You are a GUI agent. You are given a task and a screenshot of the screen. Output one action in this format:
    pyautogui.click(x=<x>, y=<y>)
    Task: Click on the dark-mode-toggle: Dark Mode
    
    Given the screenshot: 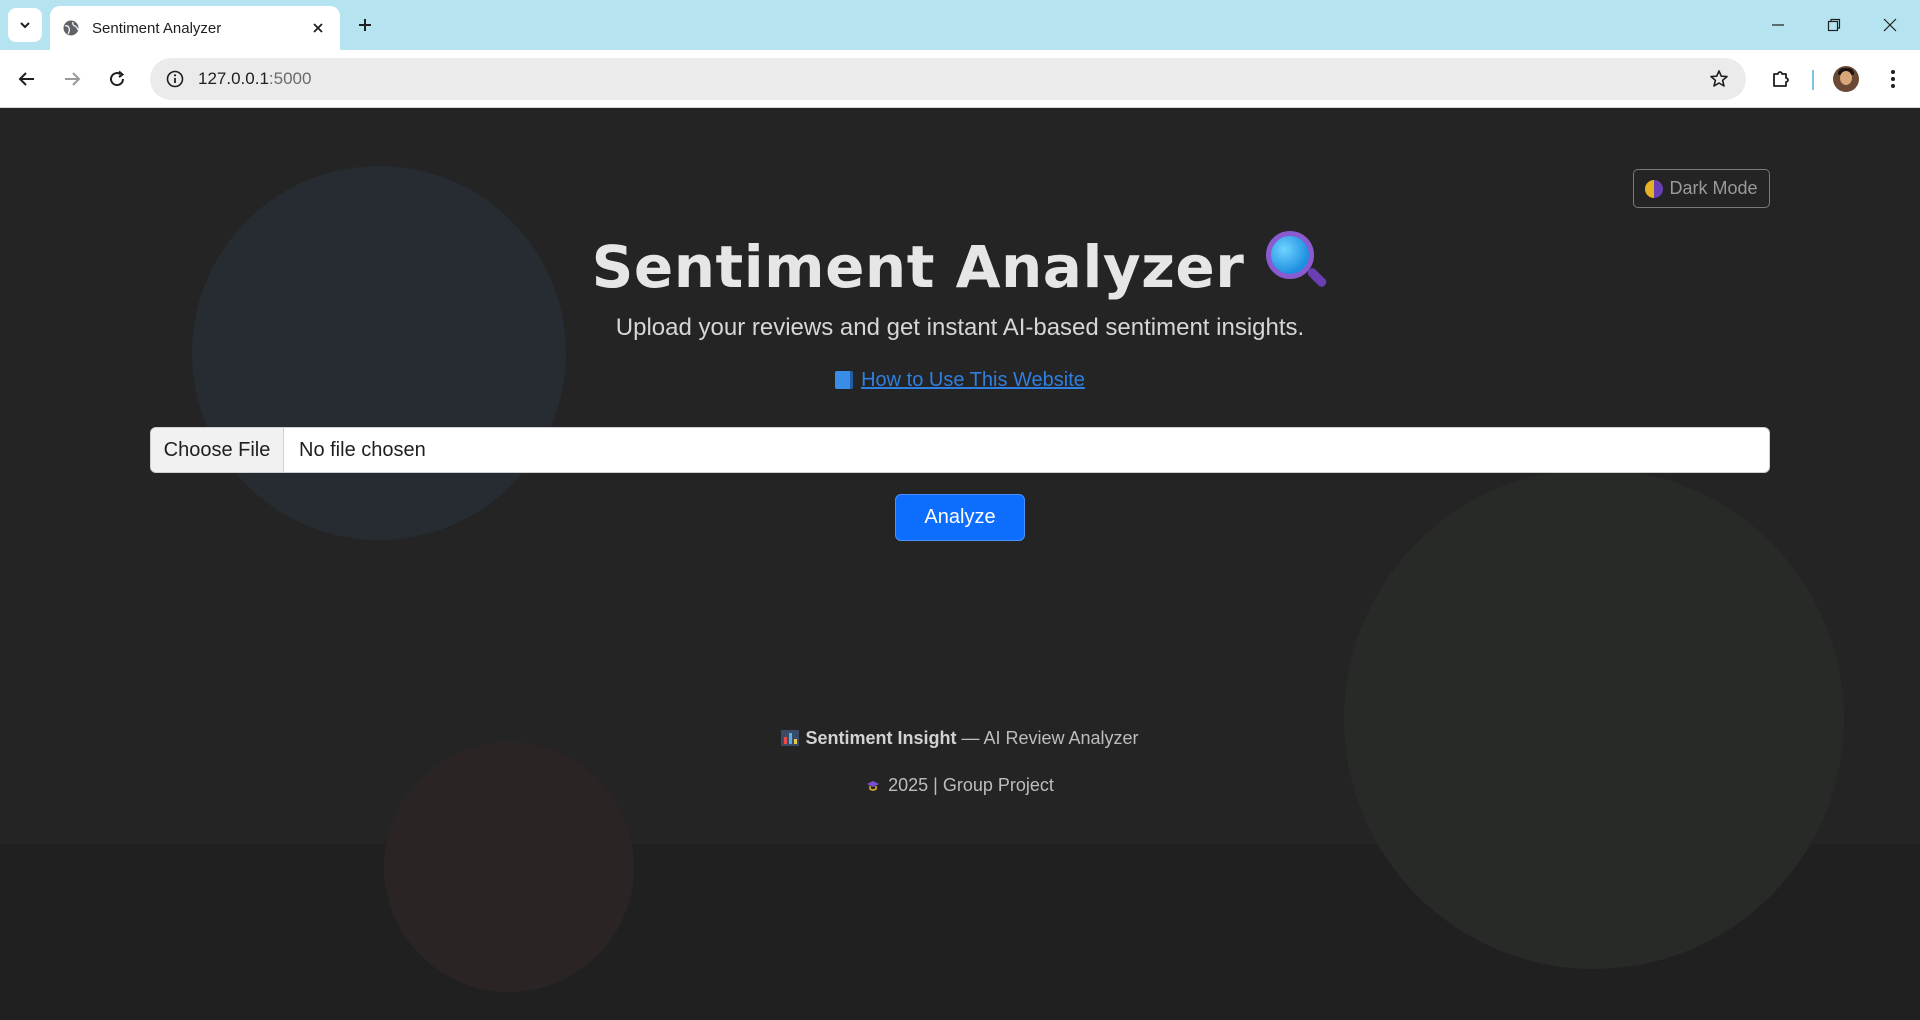 What is the action you would take?
    pyautogui.click(x=1701, y=188)
    